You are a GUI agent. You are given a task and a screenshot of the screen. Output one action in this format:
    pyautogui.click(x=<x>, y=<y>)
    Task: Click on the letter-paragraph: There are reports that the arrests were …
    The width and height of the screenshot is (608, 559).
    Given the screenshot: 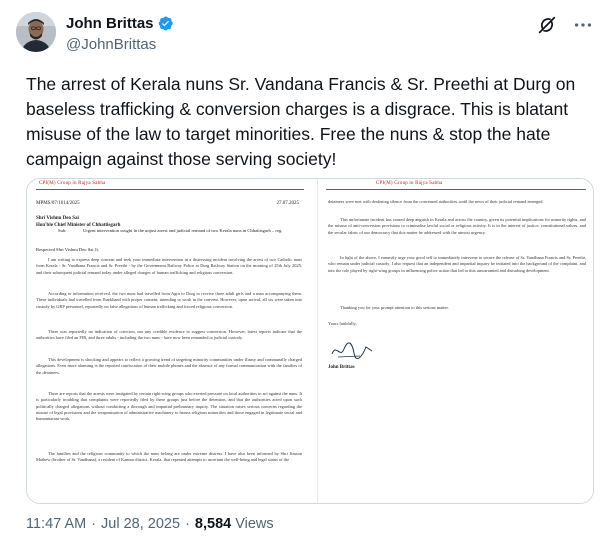 What is the action you would take?
    pyautogui.click(x=169, y=406)
    